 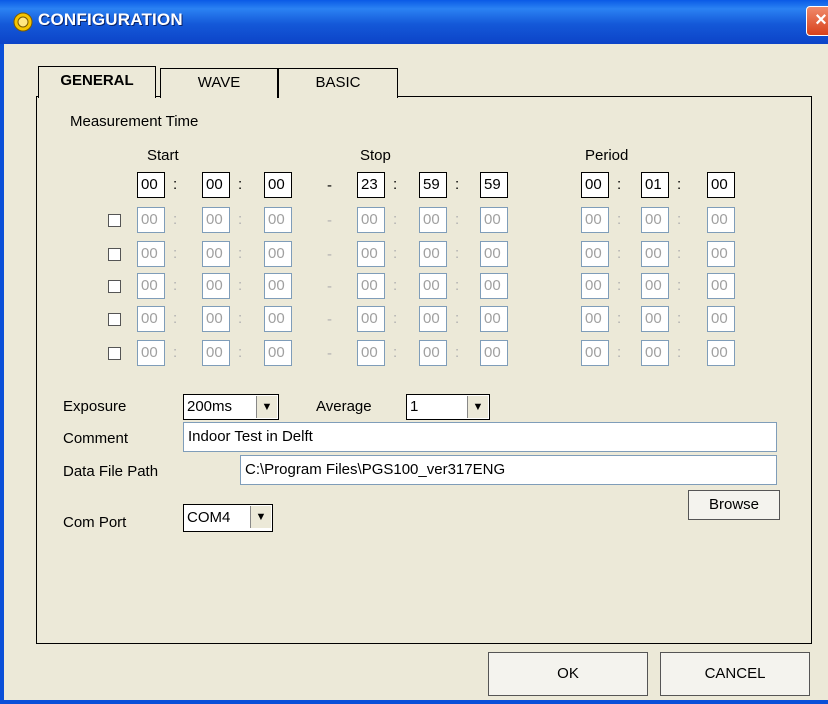 I want to click on stop-time-field: 23, so click(x=371, y=185).